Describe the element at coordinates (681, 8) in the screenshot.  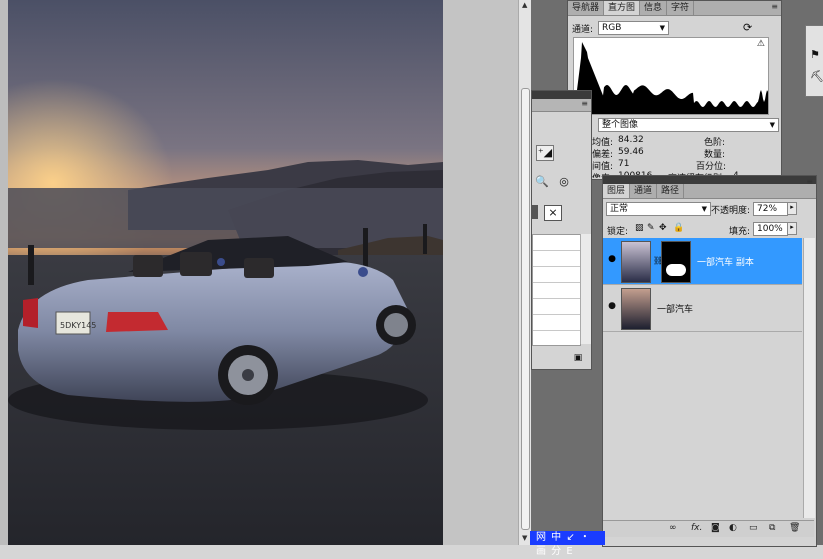
I see `tab-character: 字符` at that location.